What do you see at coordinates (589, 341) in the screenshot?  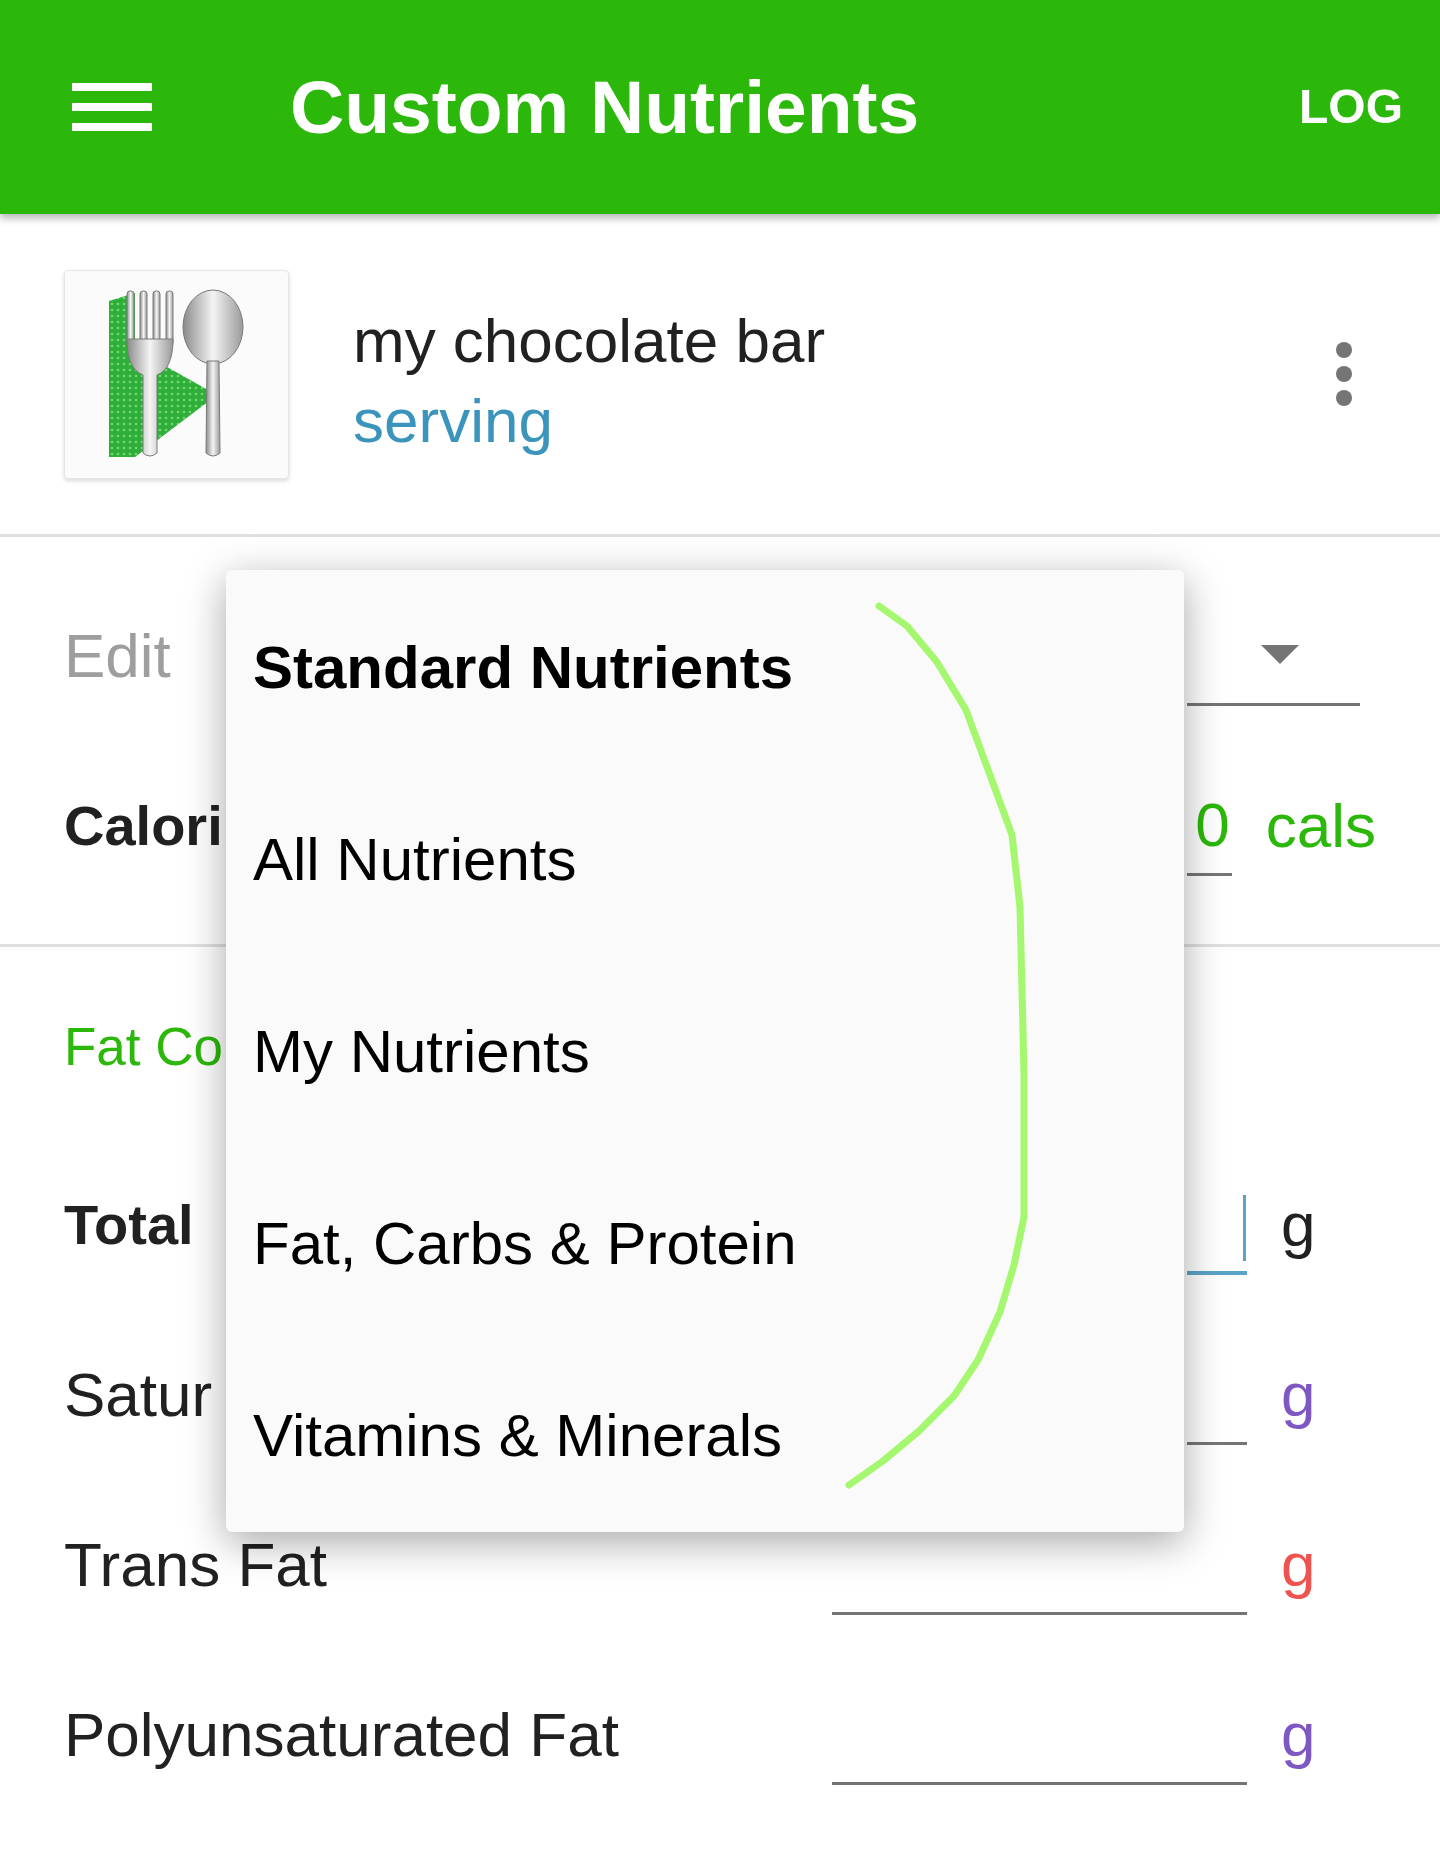 I see `food-name: my chocolate bar` at bounding box center [589, 341].